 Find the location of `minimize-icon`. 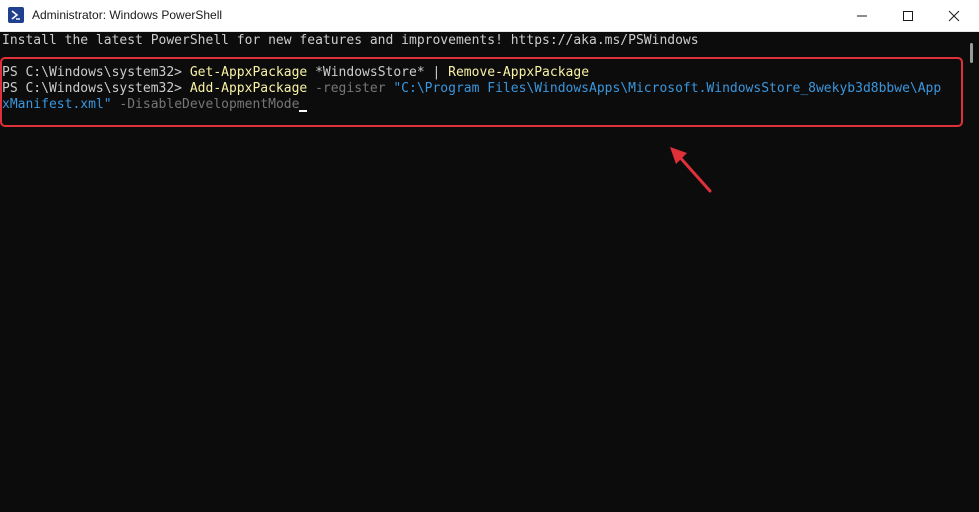

minimize-icon is located at coordinates (862, 15).